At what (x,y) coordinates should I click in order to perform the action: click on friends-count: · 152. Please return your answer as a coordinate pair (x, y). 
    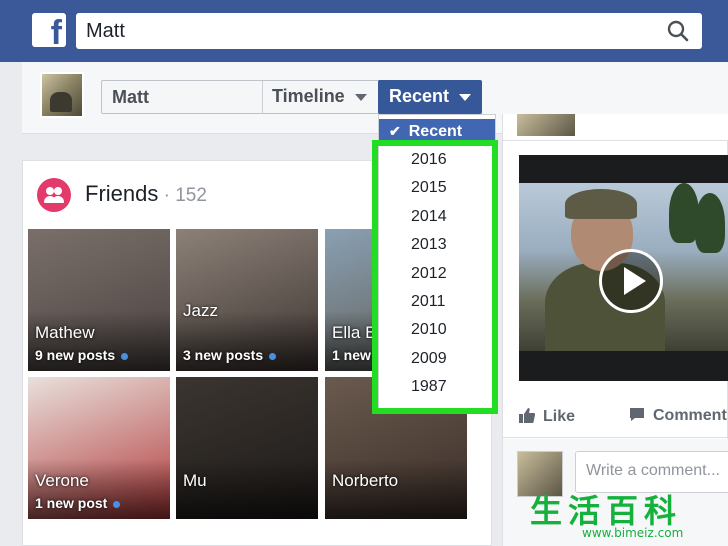
    Looking at the image, I should click on (182, 195).